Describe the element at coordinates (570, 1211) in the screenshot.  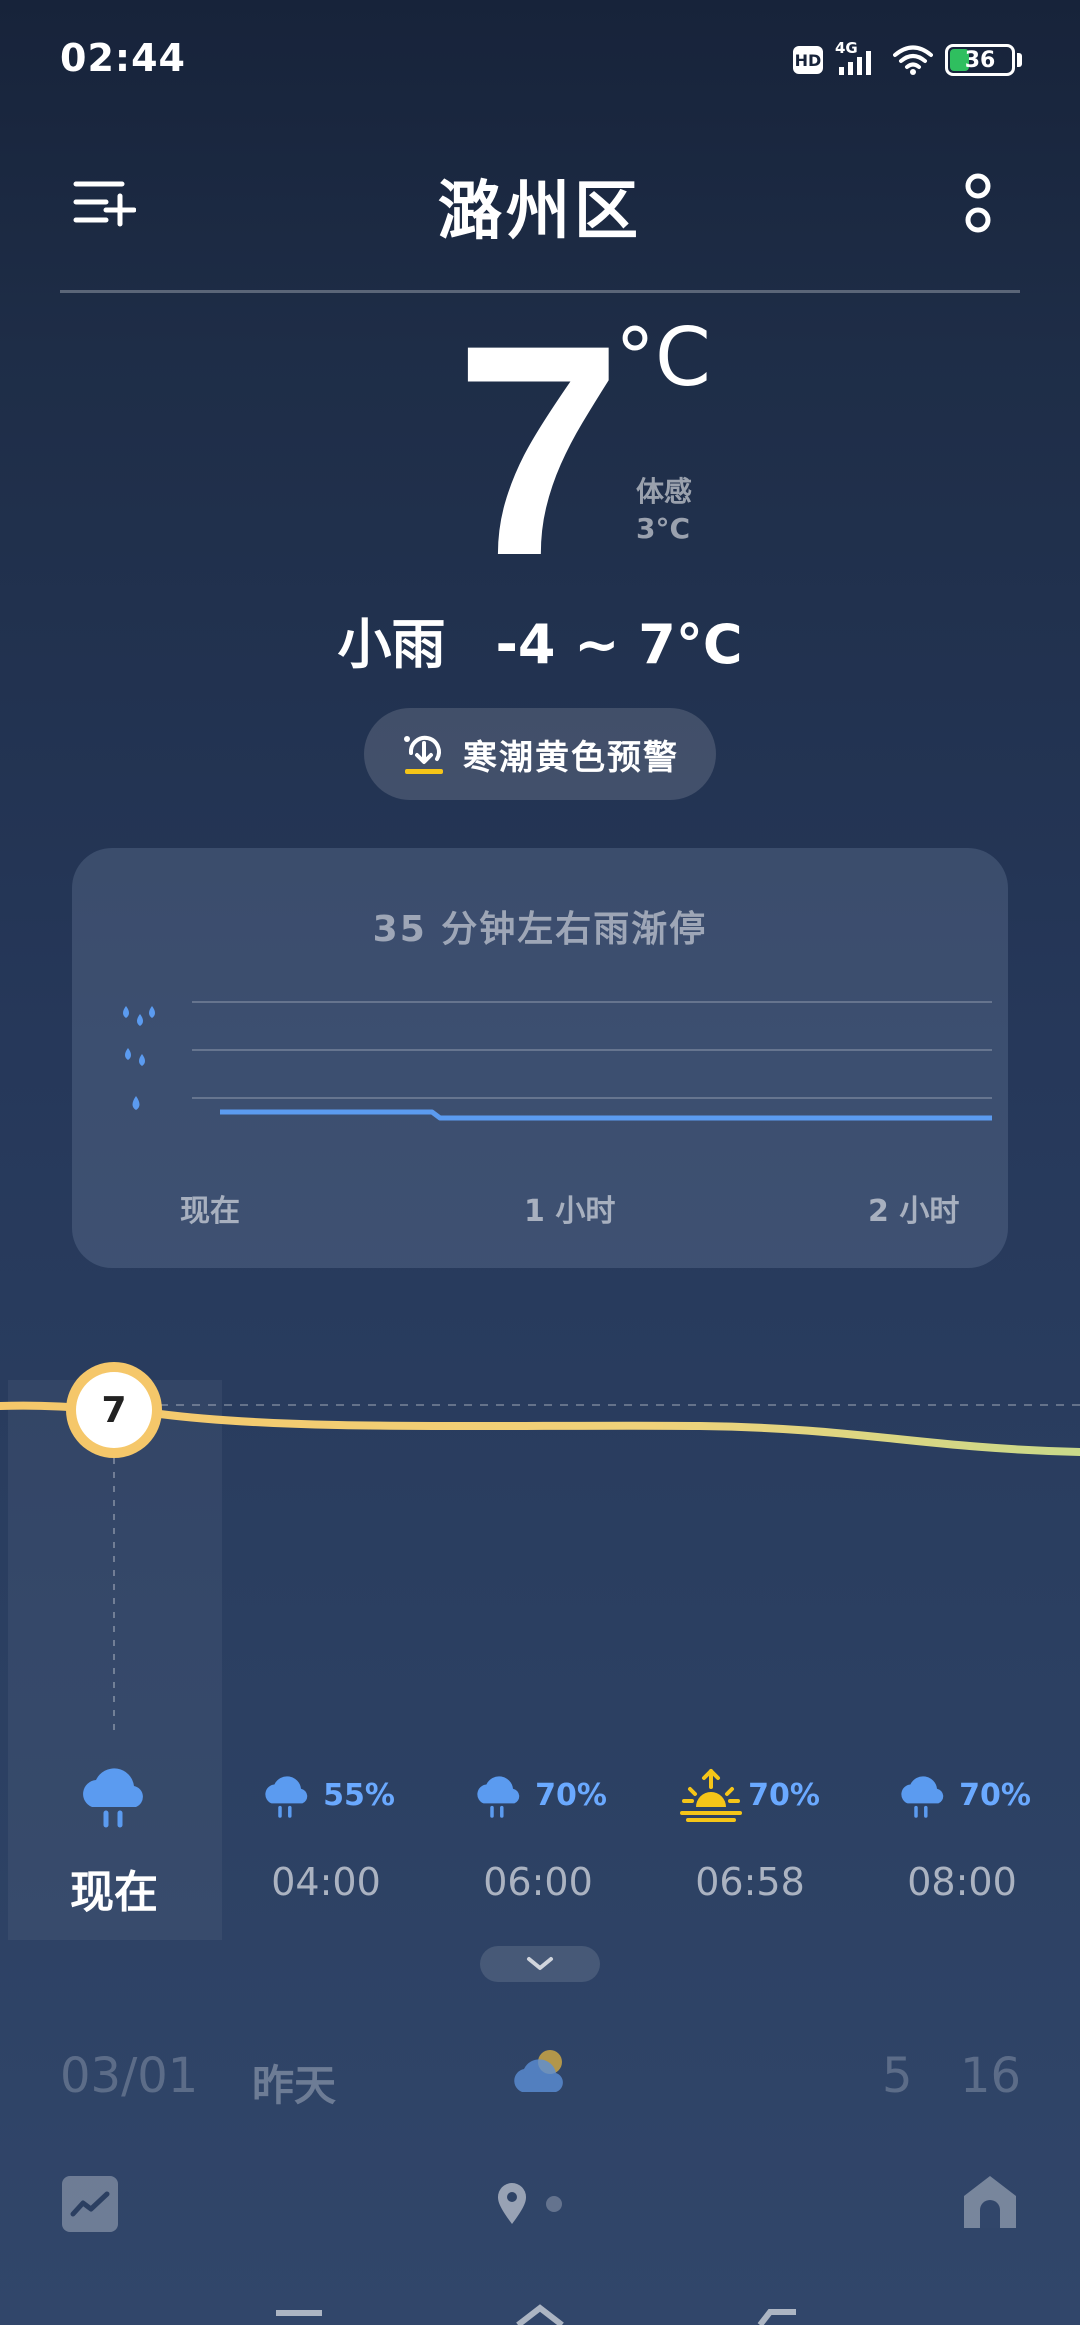
I see `tick-1h: 1 小时` at that location.